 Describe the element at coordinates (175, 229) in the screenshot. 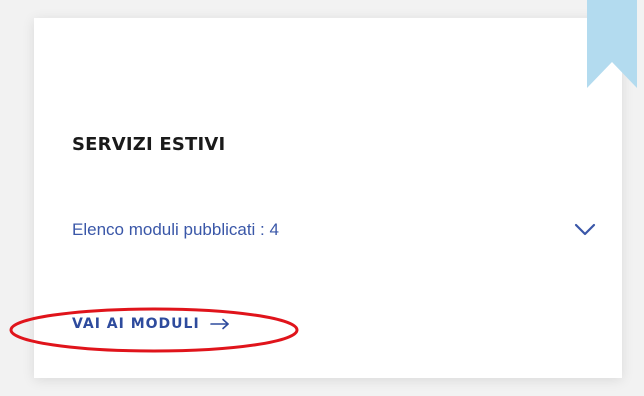

I see `modules-count-label: Elenco moduli pubblicati : 4` at that location.